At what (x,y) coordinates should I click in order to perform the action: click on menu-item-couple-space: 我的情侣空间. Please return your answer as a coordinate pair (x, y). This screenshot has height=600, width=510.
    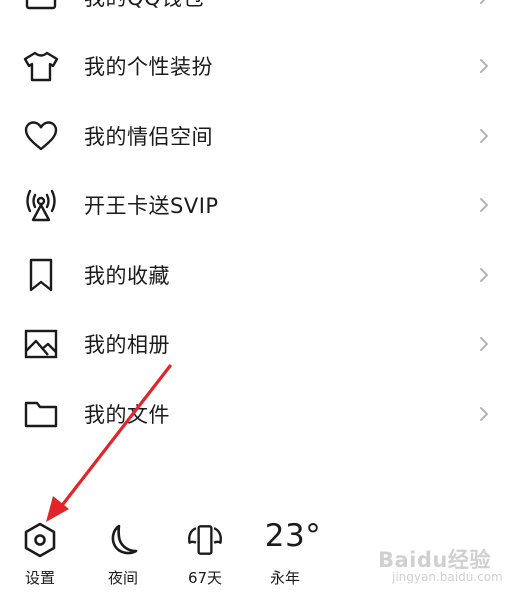
    Looking at the image, I should click on (255, 136).